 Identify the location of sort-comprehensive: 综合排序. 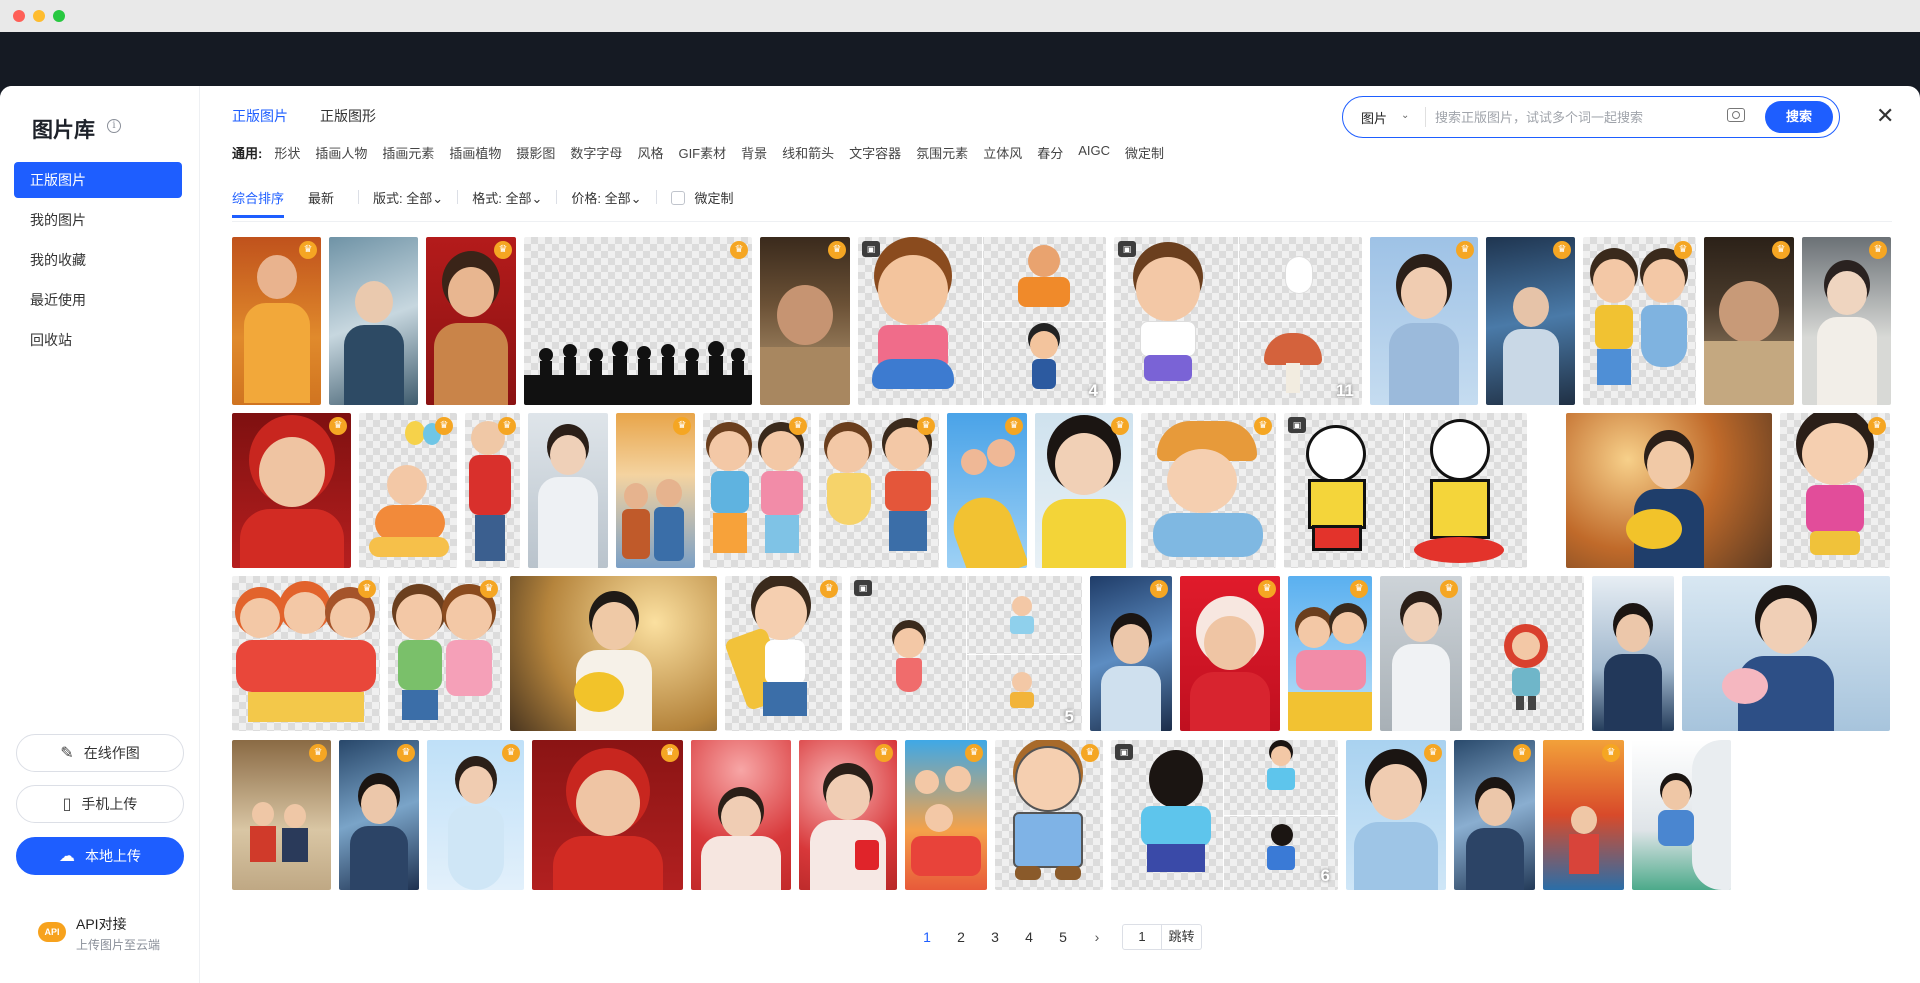
(258, 203).